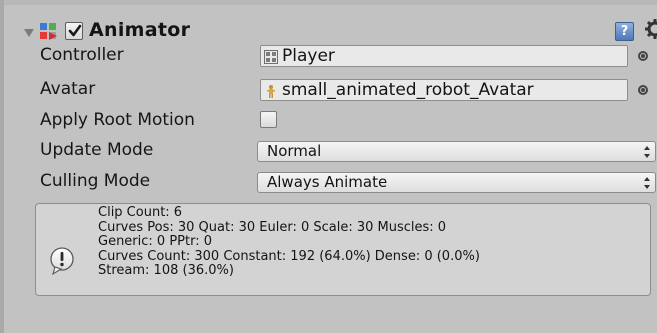 This screenshot has width=657, height=333. What do you see at coordinates (624, 31) in the screenshot?
I see `help-book-icon: ?` at bounding box center [624, 31].